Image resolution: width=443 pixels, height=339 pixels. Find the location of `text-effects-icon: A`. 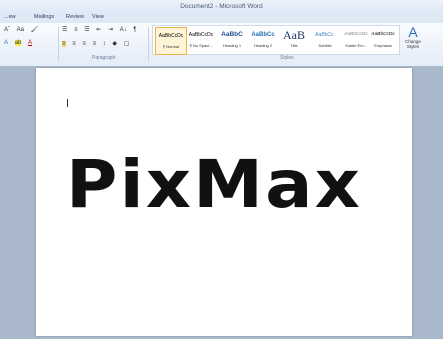

text-effects-icon: A is located at coordinates (6, 43).